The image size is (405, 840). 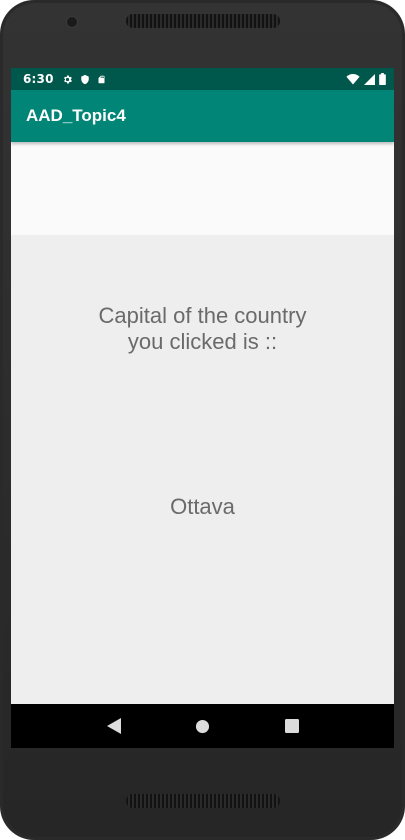 I want to click on recents-icon, so click(x=291, y=726).